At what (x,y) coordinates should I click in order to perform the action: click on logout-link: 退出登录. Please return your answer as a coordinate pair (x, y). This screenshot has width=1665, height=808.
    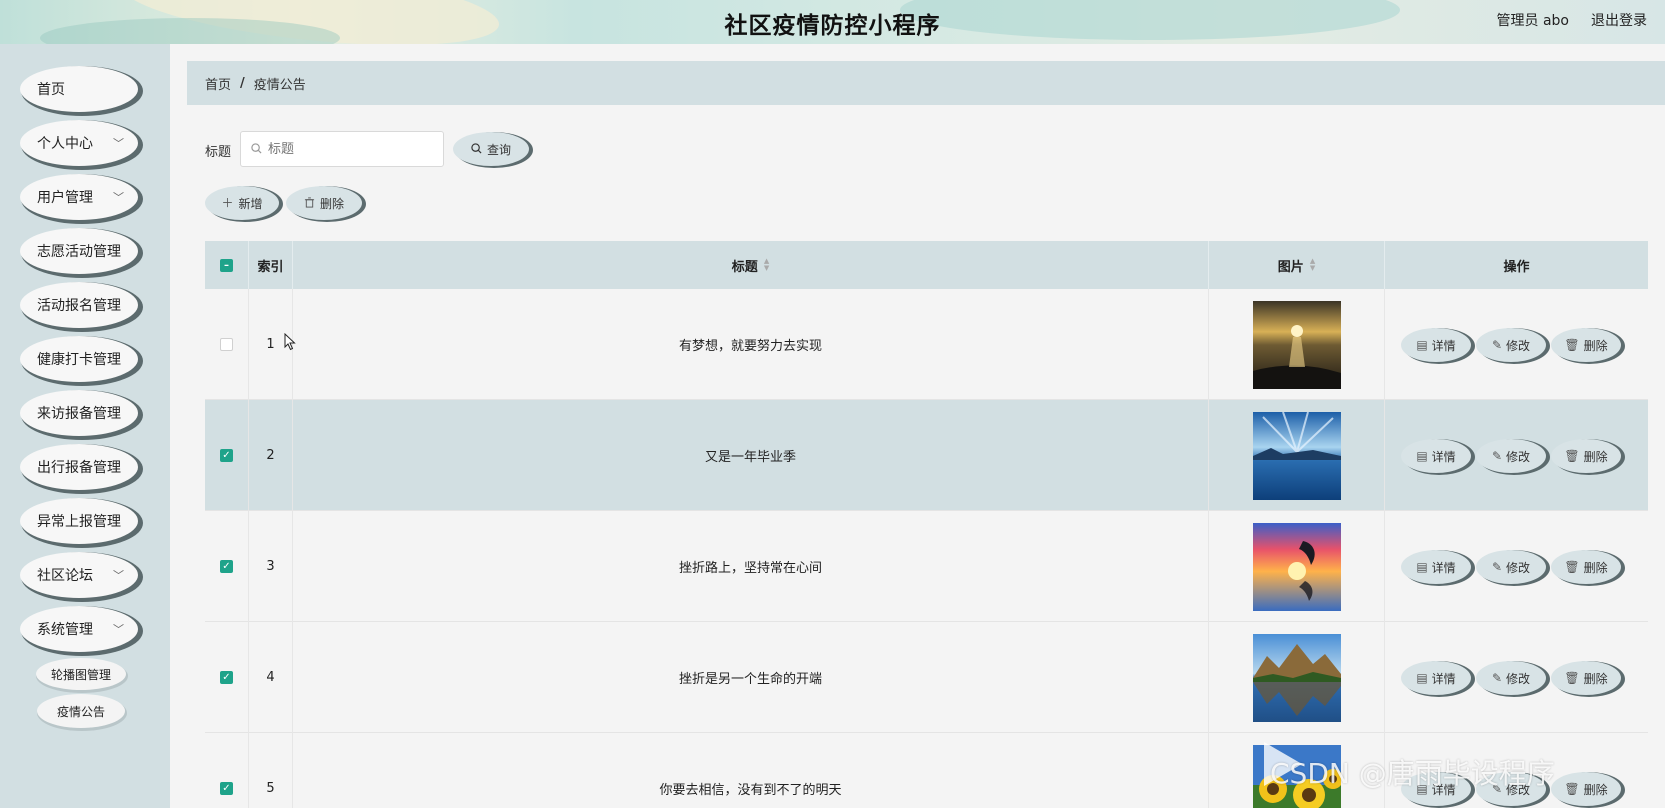
    Looking at the image, I should click on (1619, 20).